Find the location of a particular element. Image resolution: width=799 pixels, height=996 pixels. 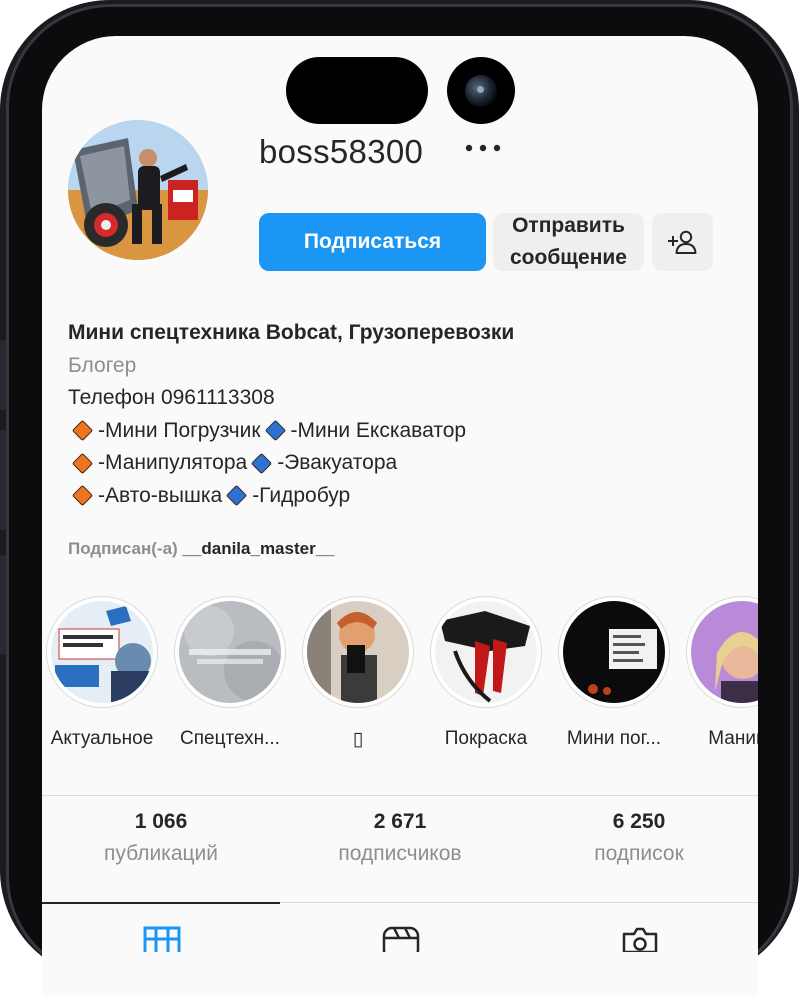

bio-line: -Авто-вышка -Гидробур is located at coordinates (291, 496).